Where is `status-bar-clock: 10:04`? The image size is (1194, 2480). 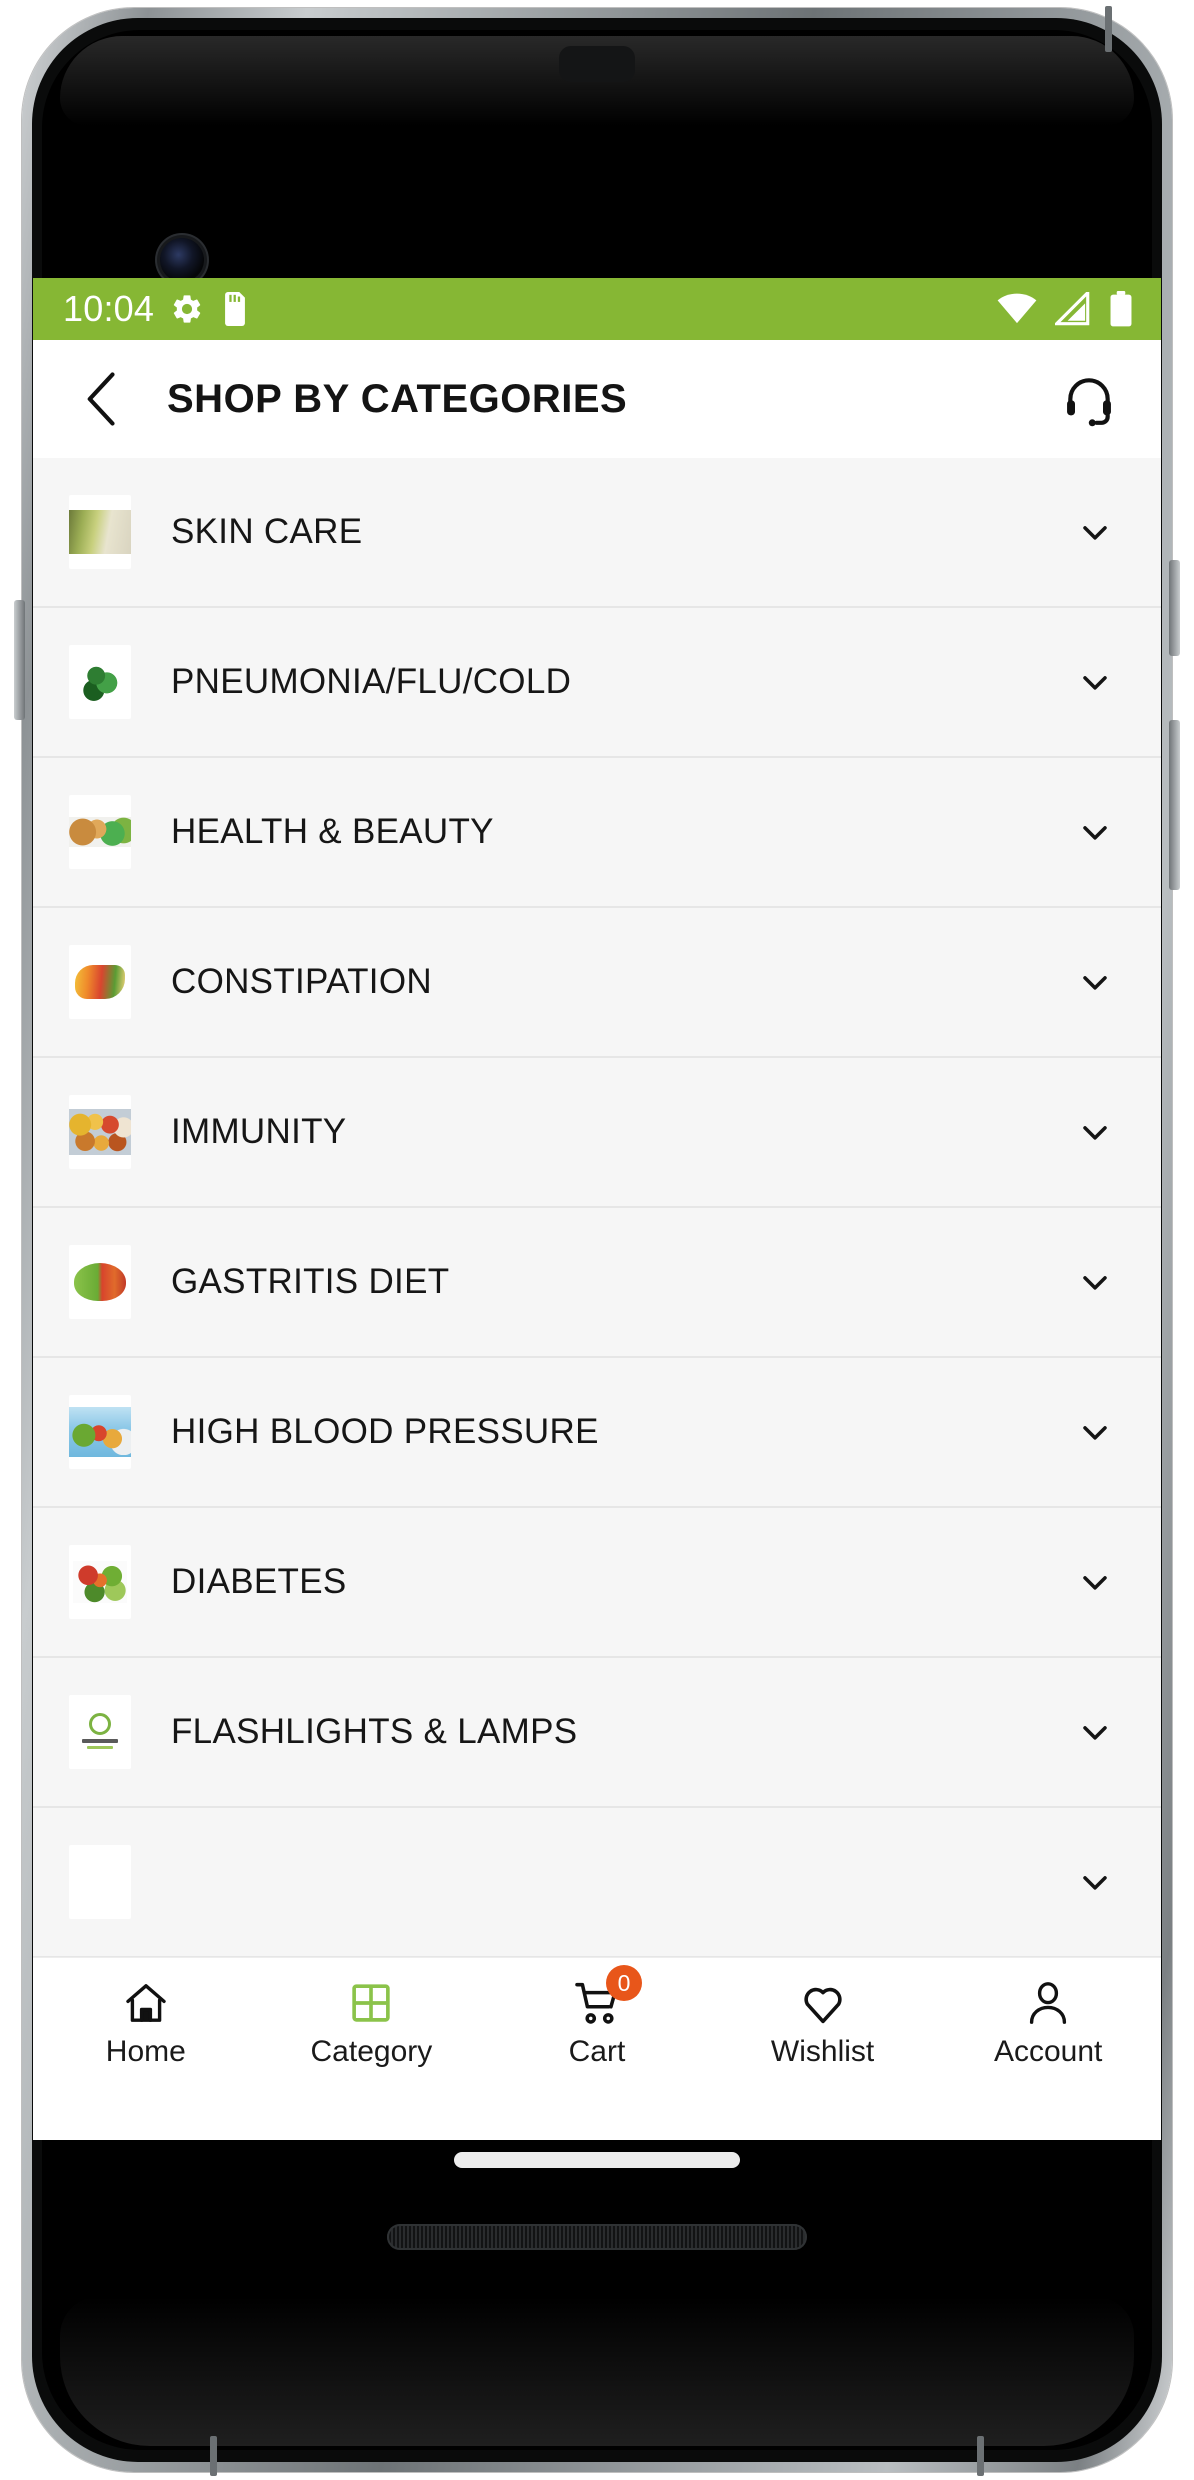
status-bar-clock: 10:04 is located at coordinates (109, 308).